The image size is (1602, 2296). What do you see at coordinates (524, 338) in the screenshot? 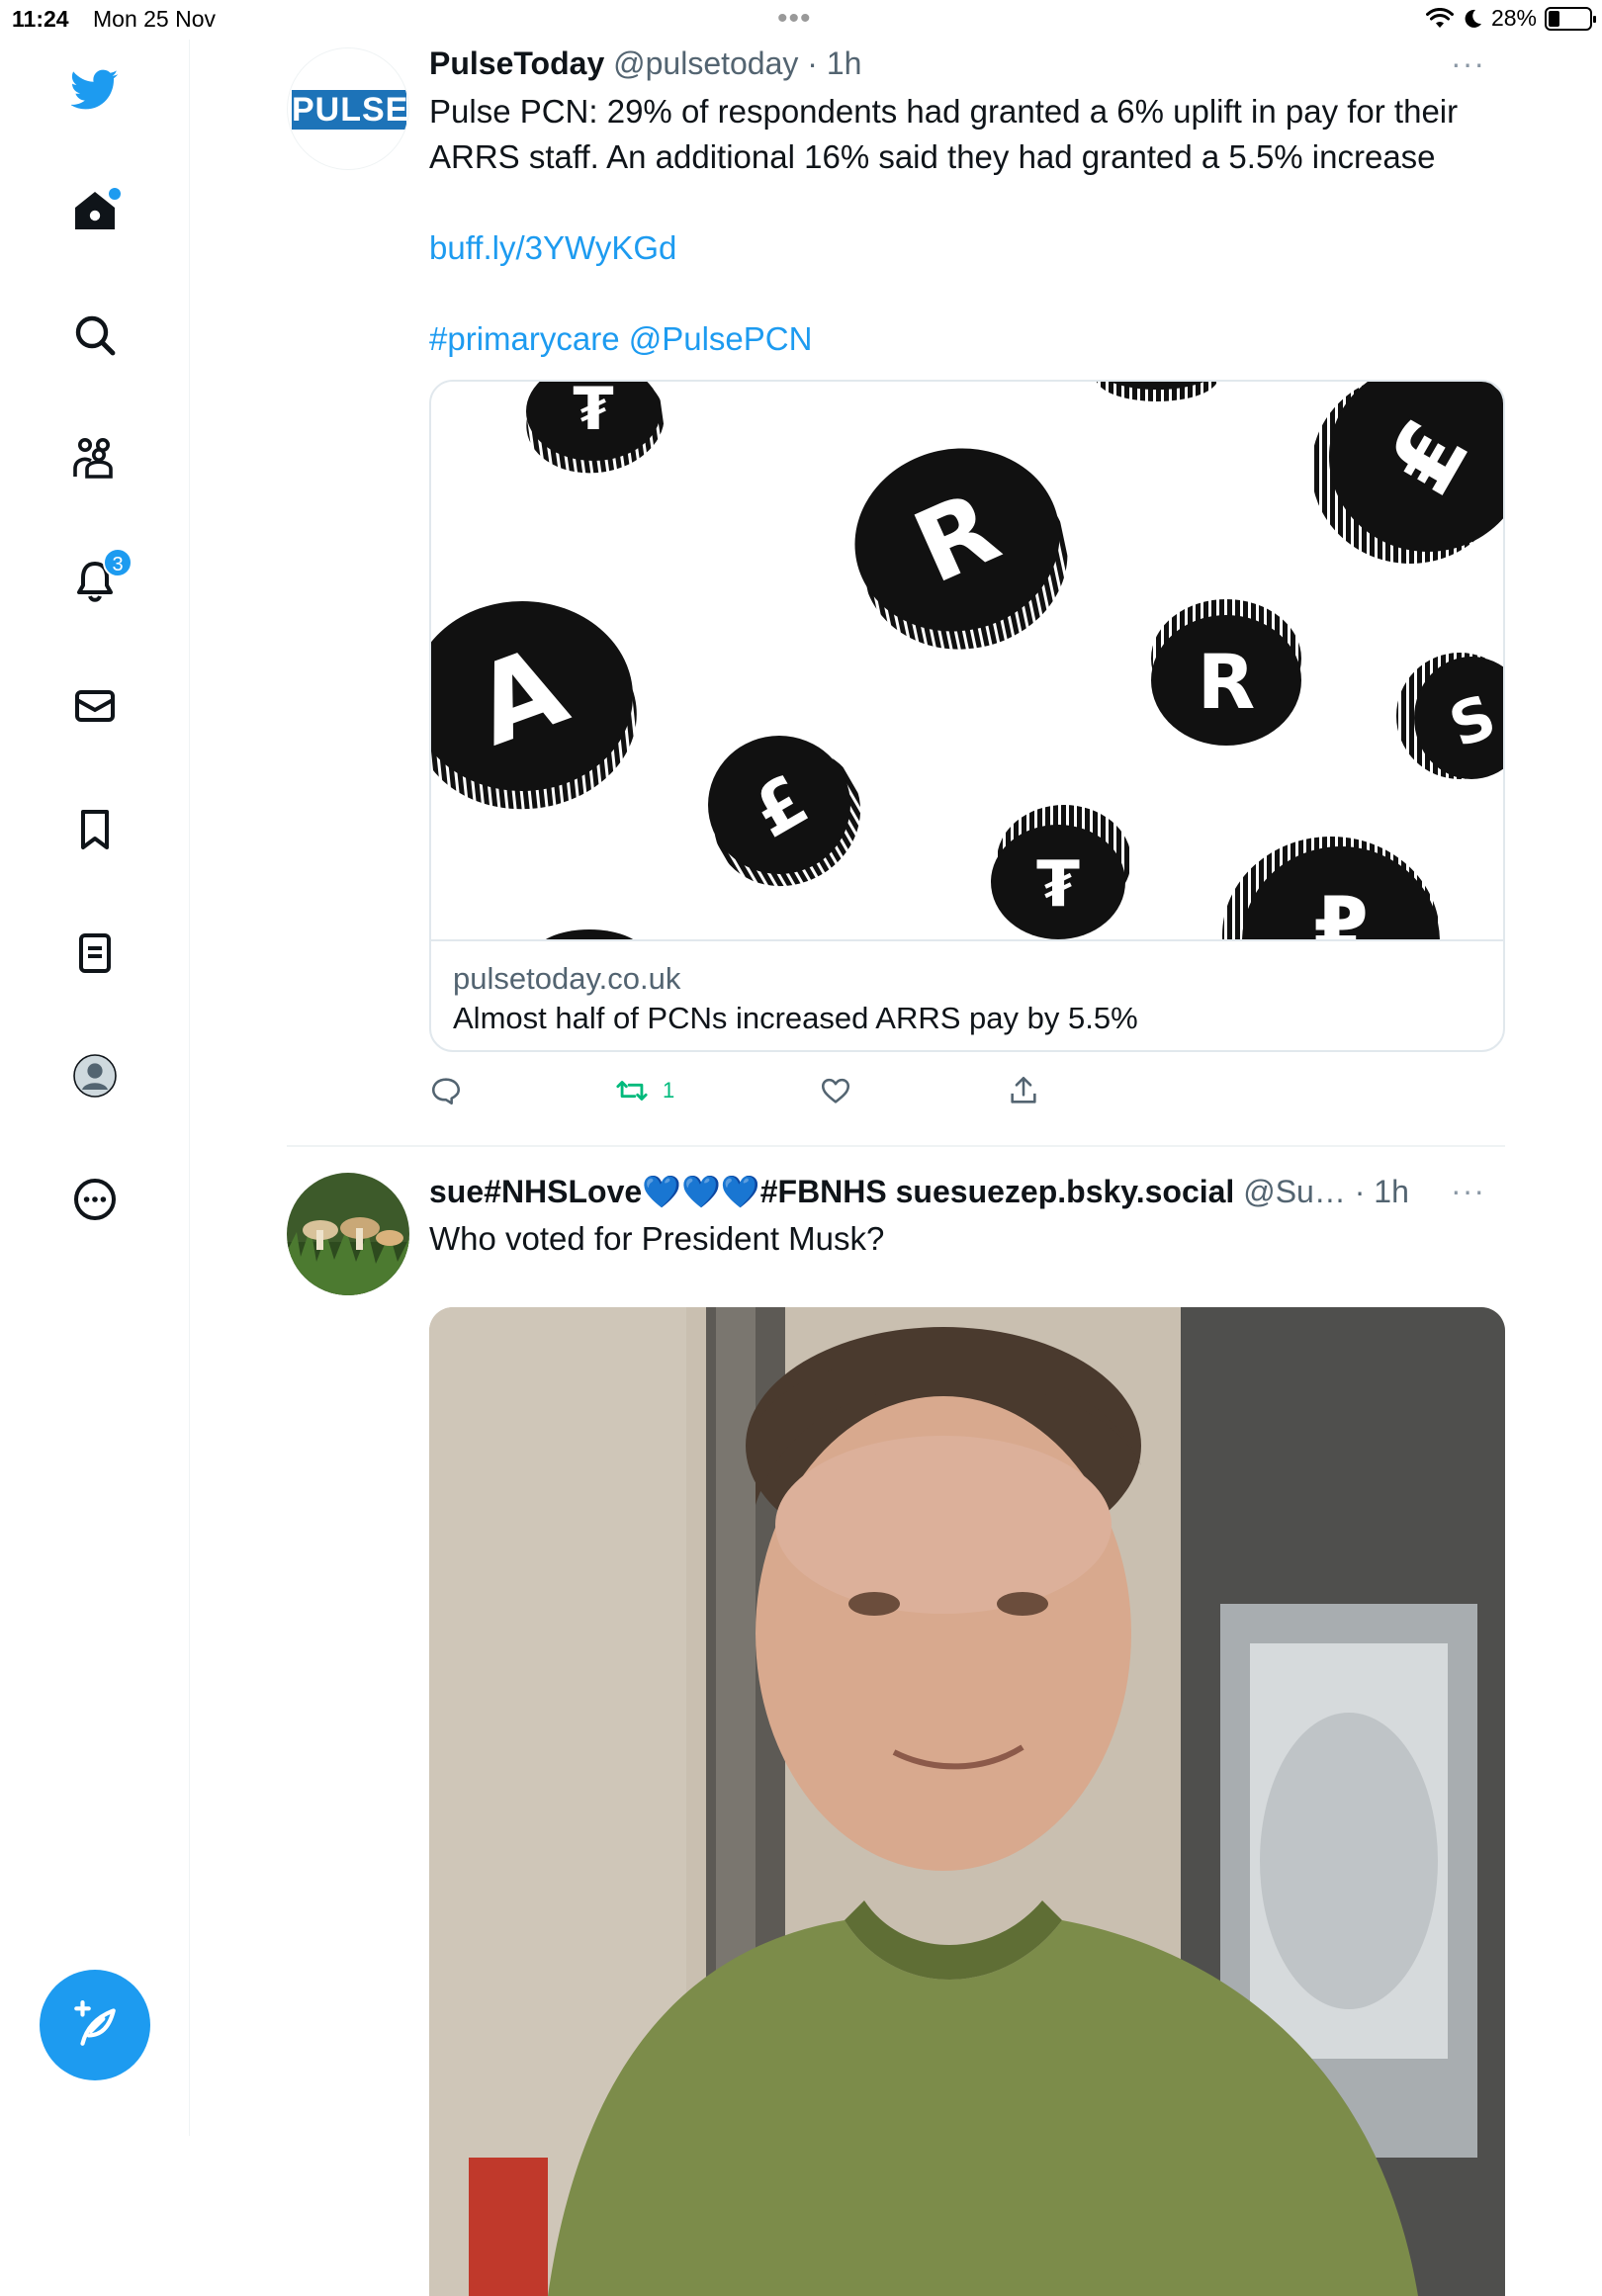
I see `hashtag-link: #primarycare` at bounding box center [524, 338].